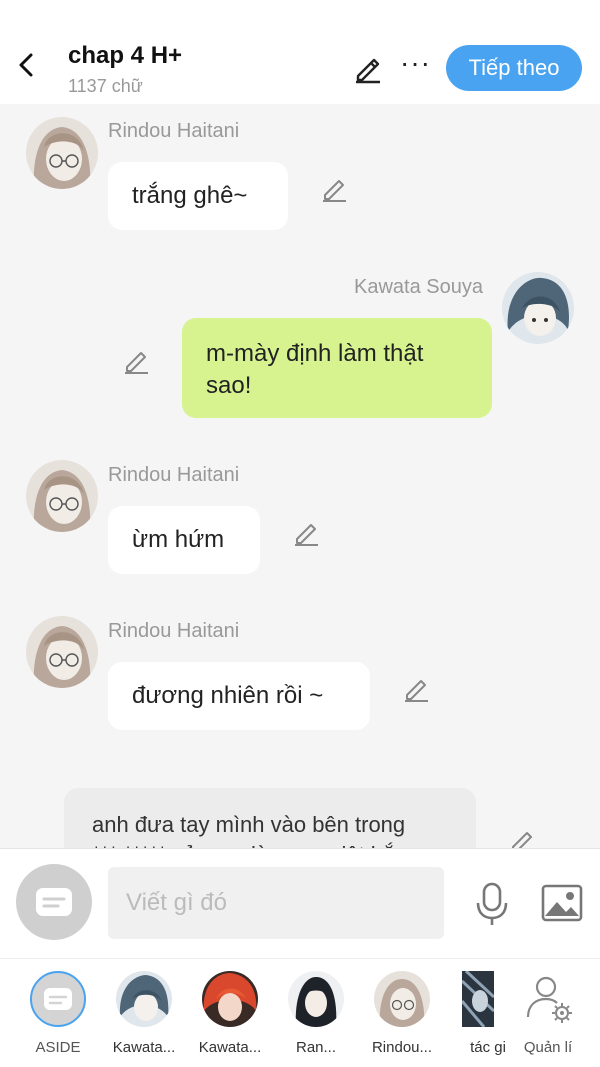 Image resolution: width=600 pixels, height=1067 pixels. Describe the element at coordinates (58, 1047) in the screenshot. I see `character-label: ASIDE` at that location.